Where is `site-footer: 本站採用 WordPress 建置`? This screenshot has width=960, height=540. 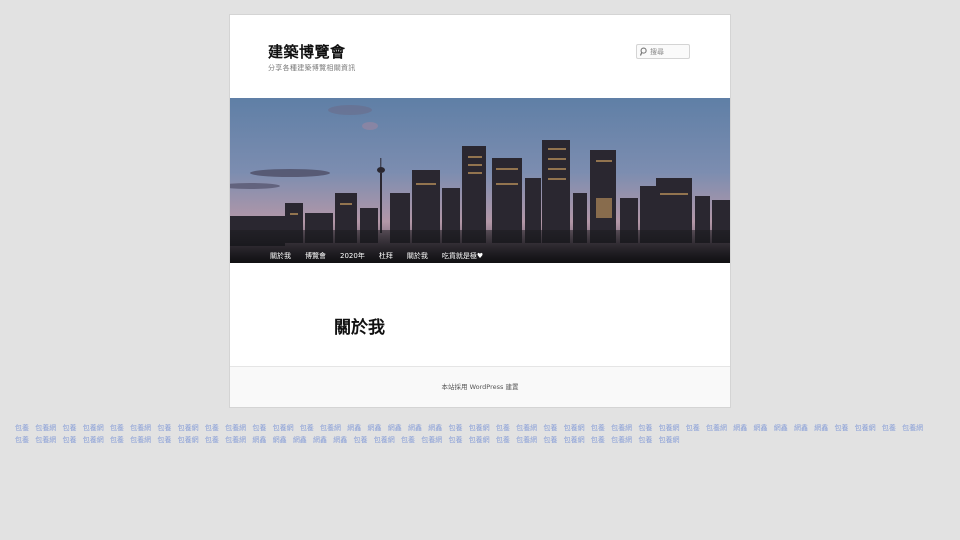
site-footer: 本站採用 WordPress 建置 is located at coordinates (480, 386).